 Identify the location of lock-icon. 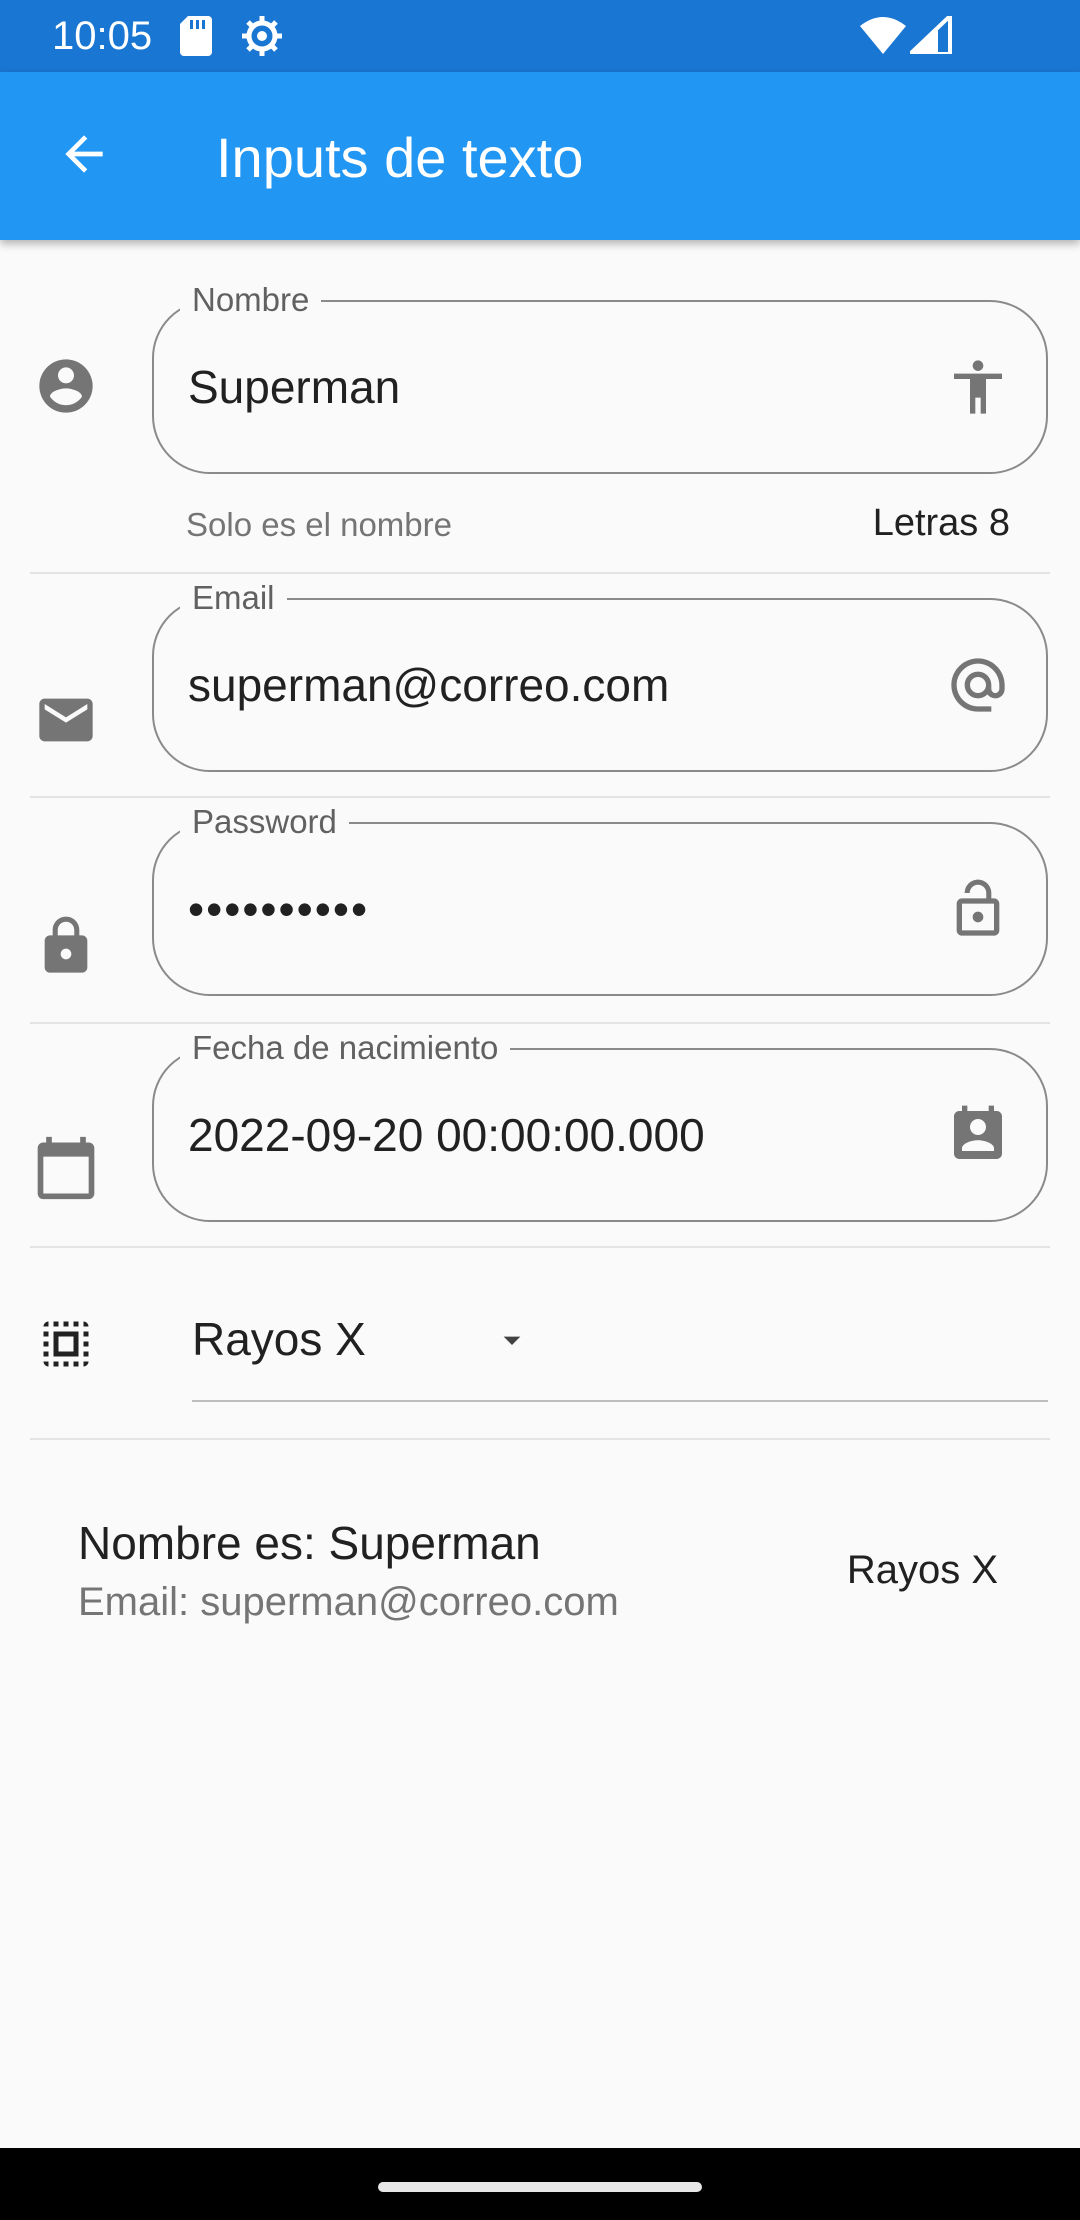
(66, 946).